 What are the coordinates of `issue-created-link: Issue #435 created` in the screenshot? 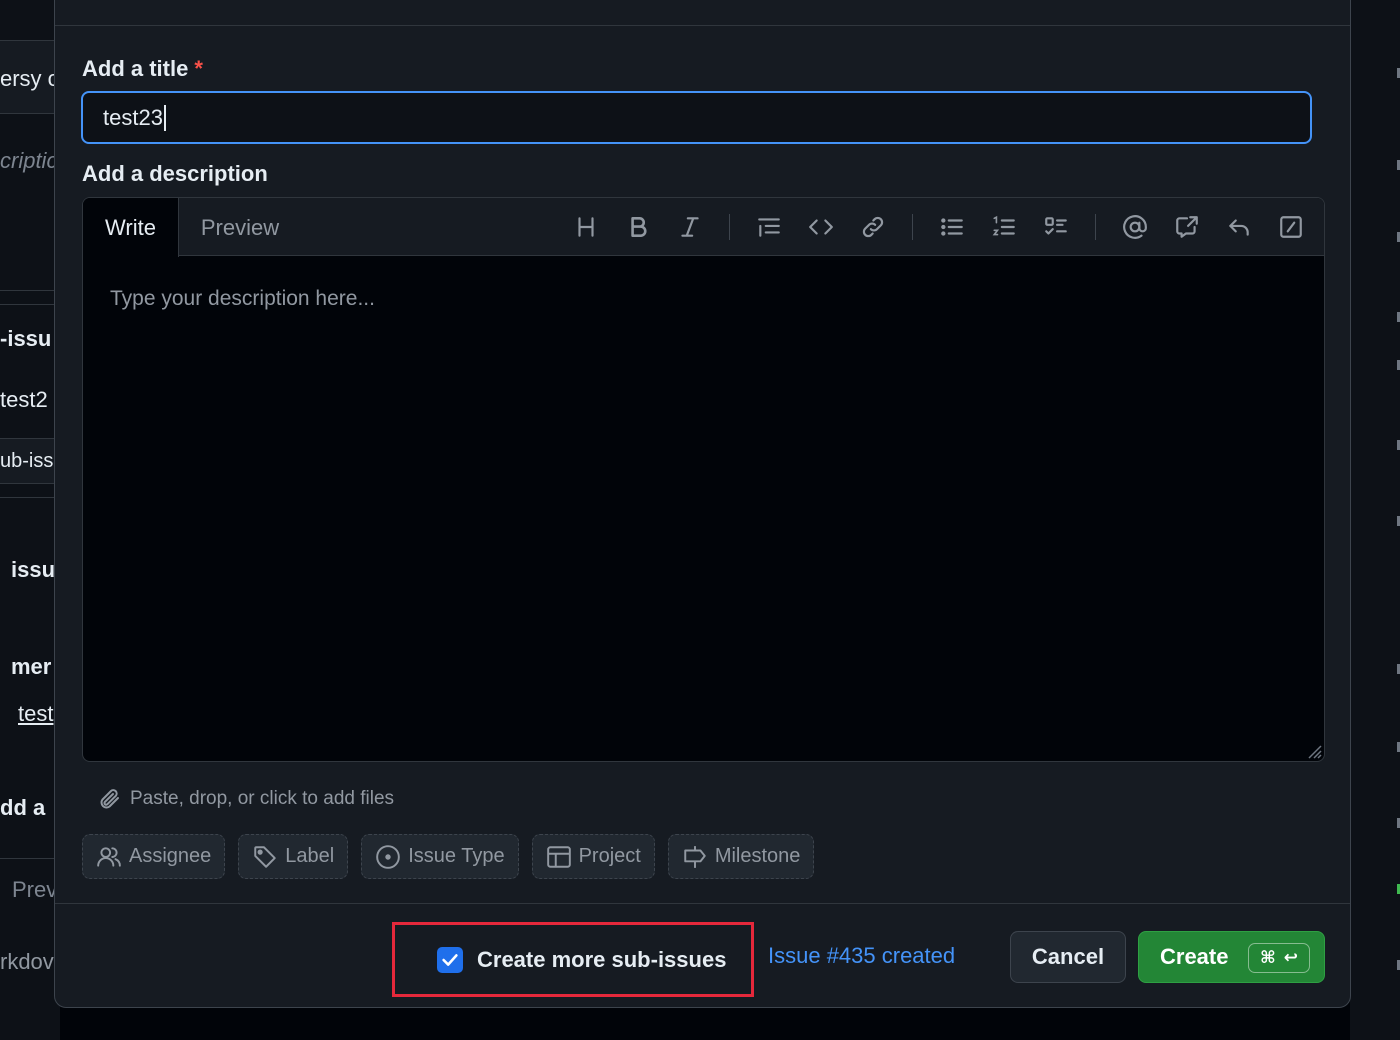 It's located at (861, 956).